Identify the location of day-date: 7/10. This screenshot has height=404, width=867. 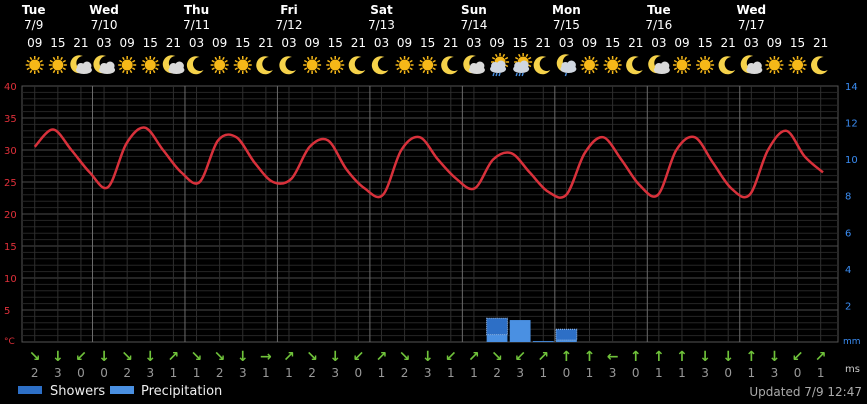
(104, 25).